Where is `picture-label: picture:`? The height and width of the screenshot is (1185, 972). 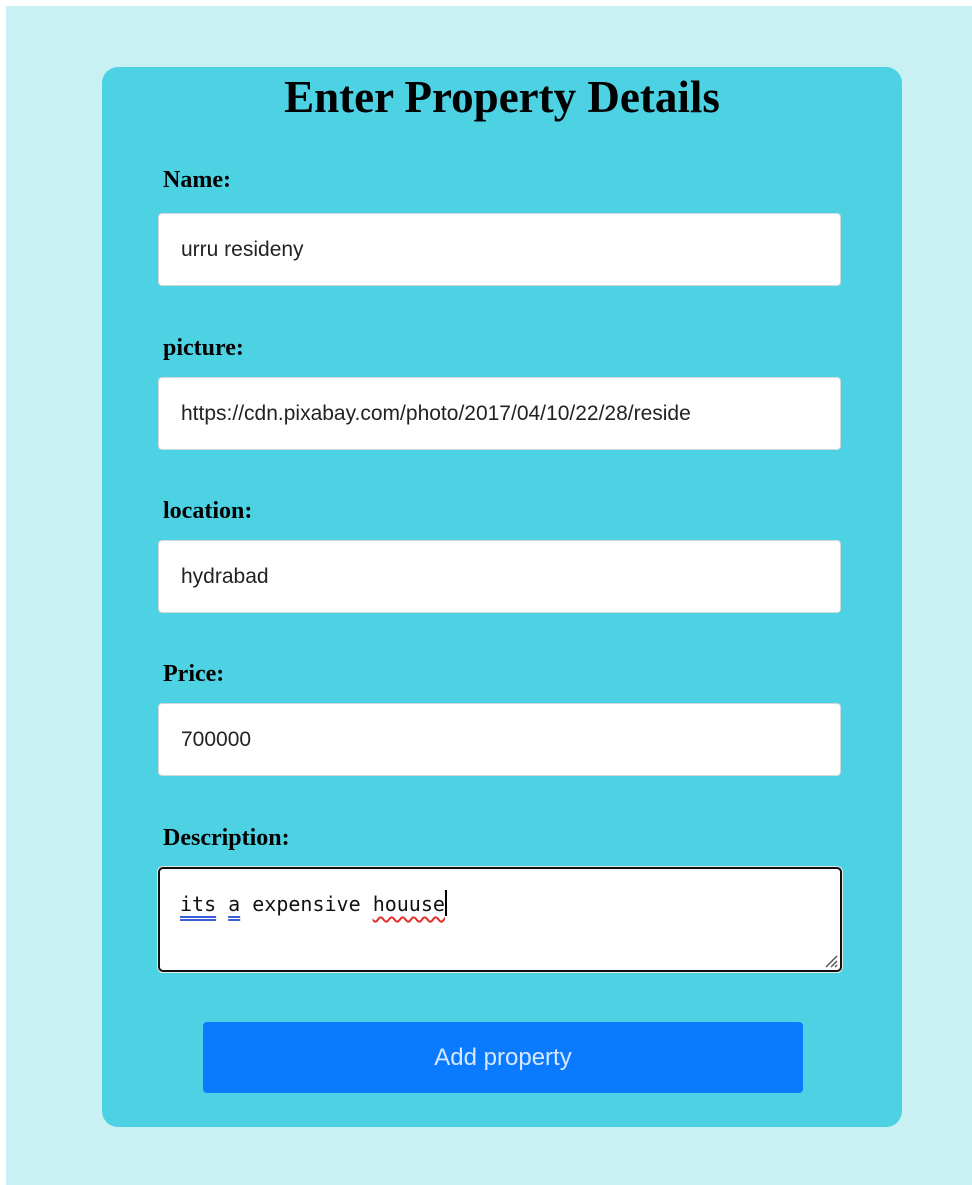 picture-label: picture: is located at coordinates (203, 348).